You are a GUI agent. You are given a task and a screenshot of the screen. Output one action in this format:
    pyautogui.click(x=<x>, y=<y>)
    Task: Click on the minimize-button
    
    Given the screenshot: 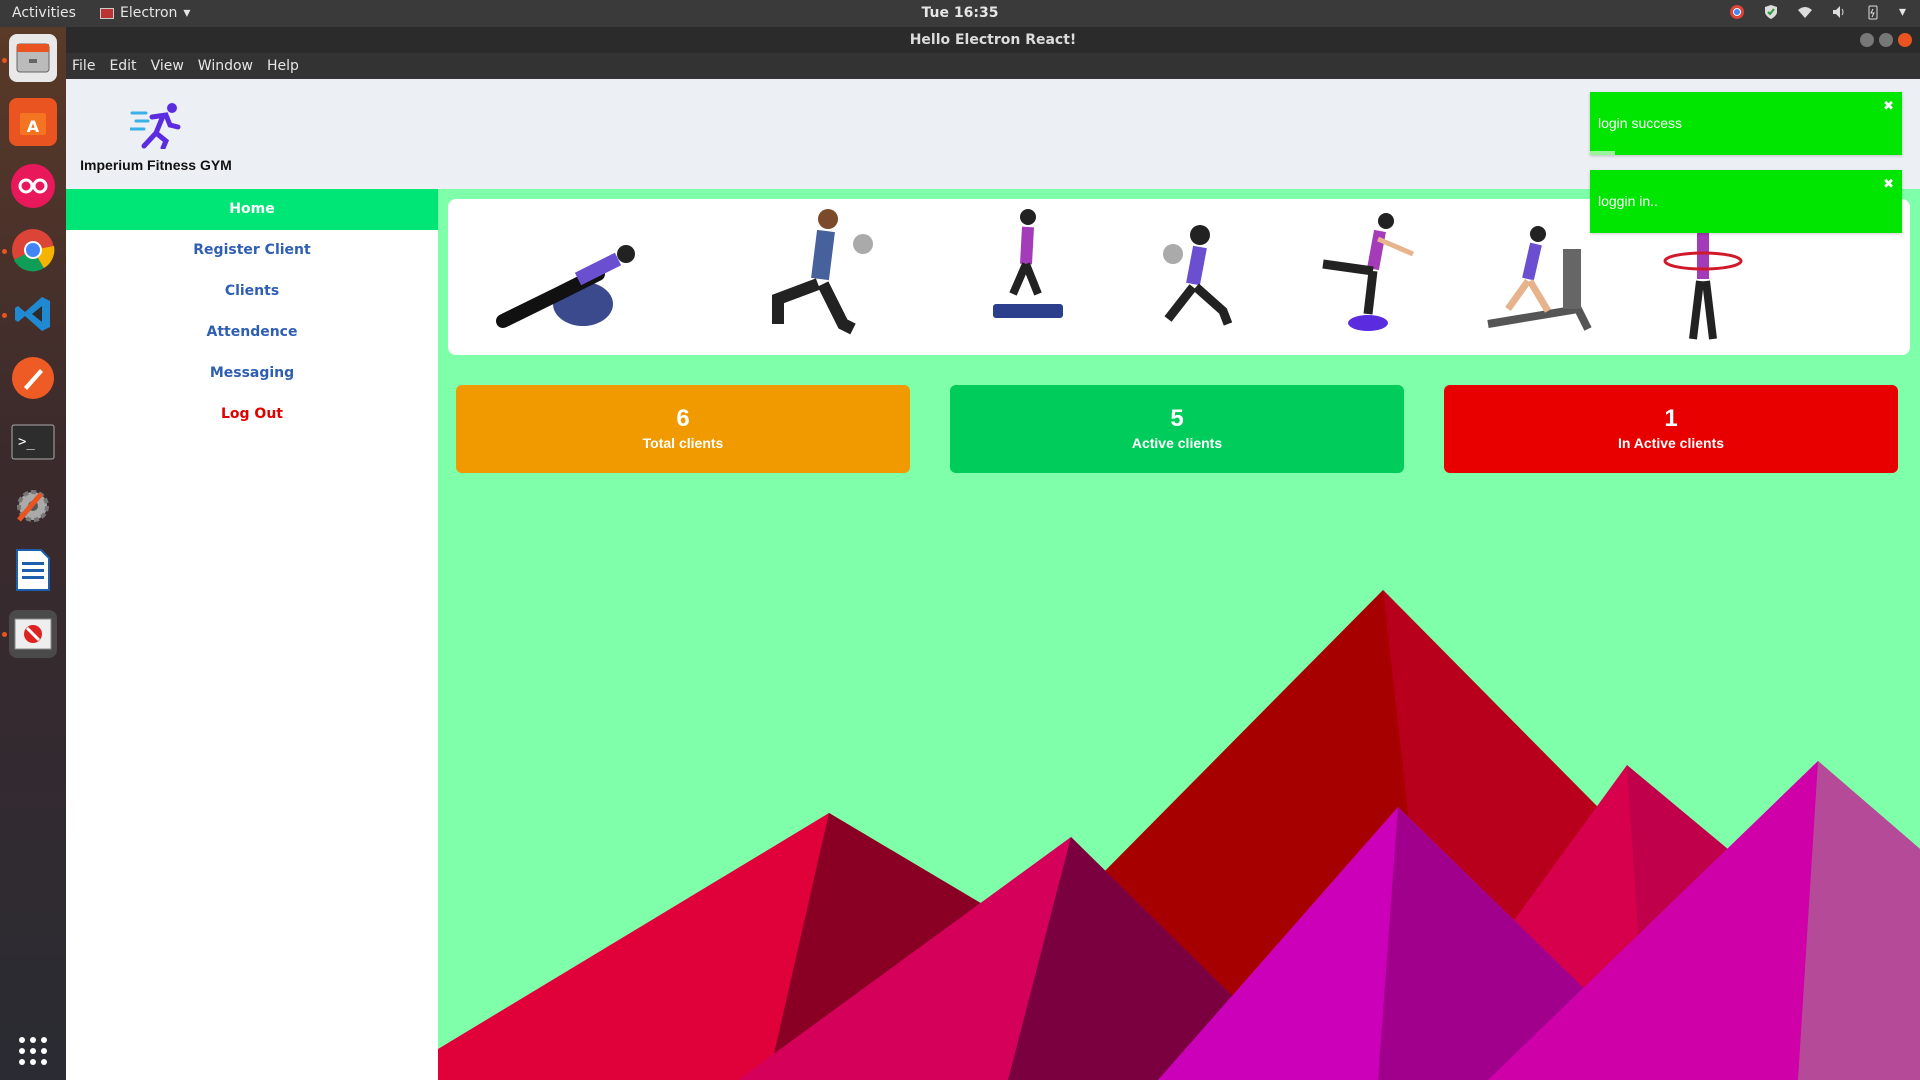 What is the action you would take?
    pyautogui.click(x=1867, y=40)
    